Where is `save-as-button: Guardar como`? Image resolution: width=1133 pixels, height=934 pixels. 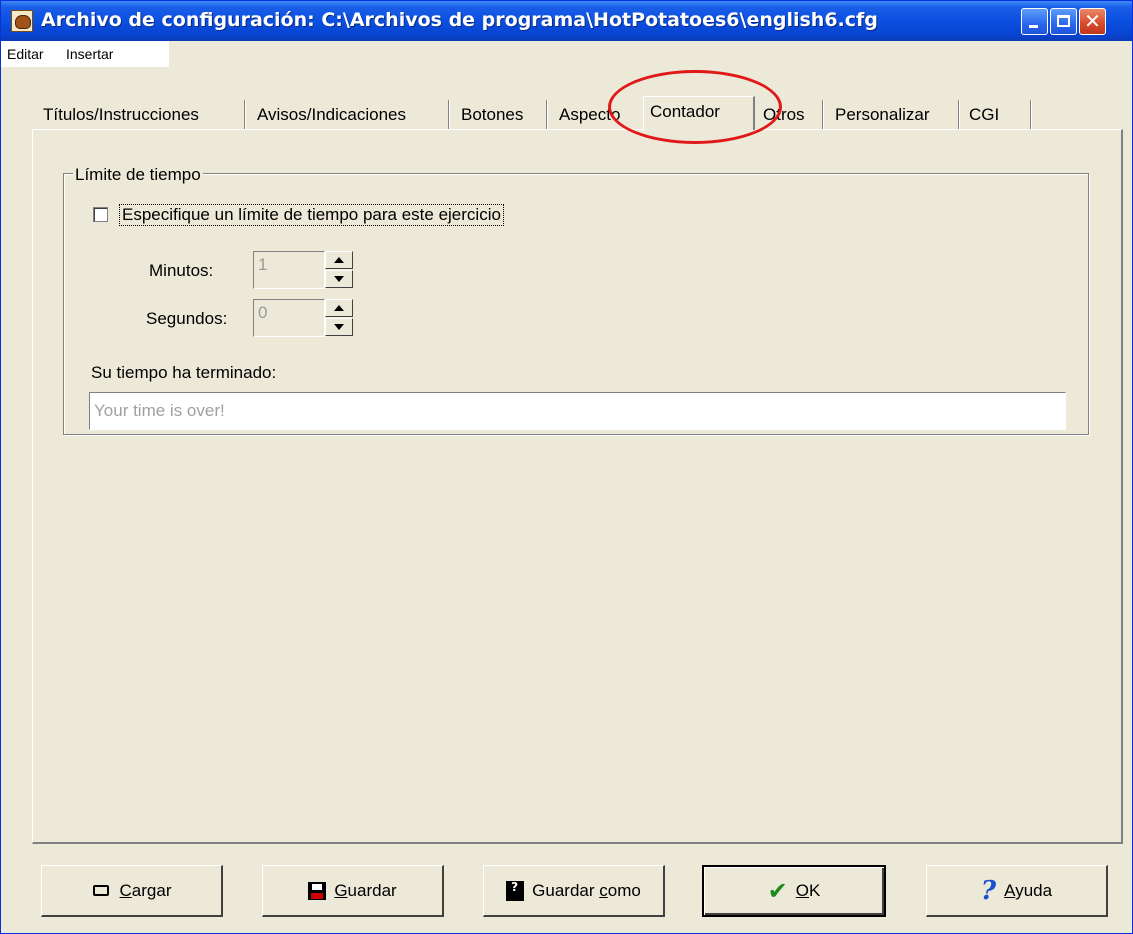 save-as-button: Guardar como is located at coordinates (574, 891).